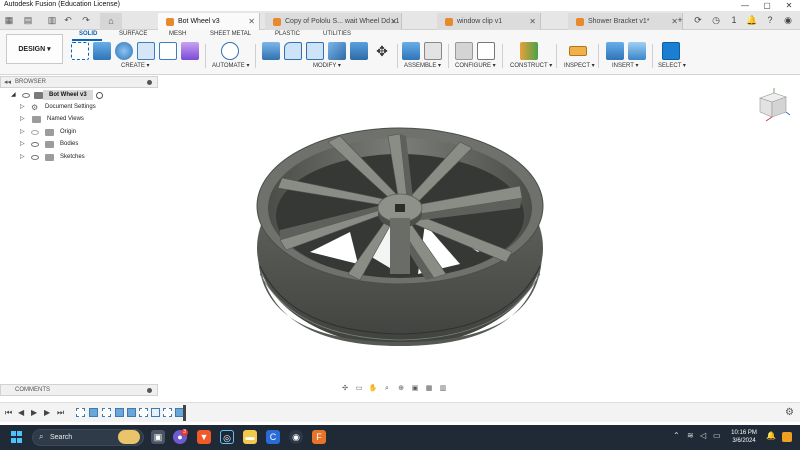 The width and height of the screenshot is (800, 450). I want to click on wifi-icon: ≋, so click(690, 435).